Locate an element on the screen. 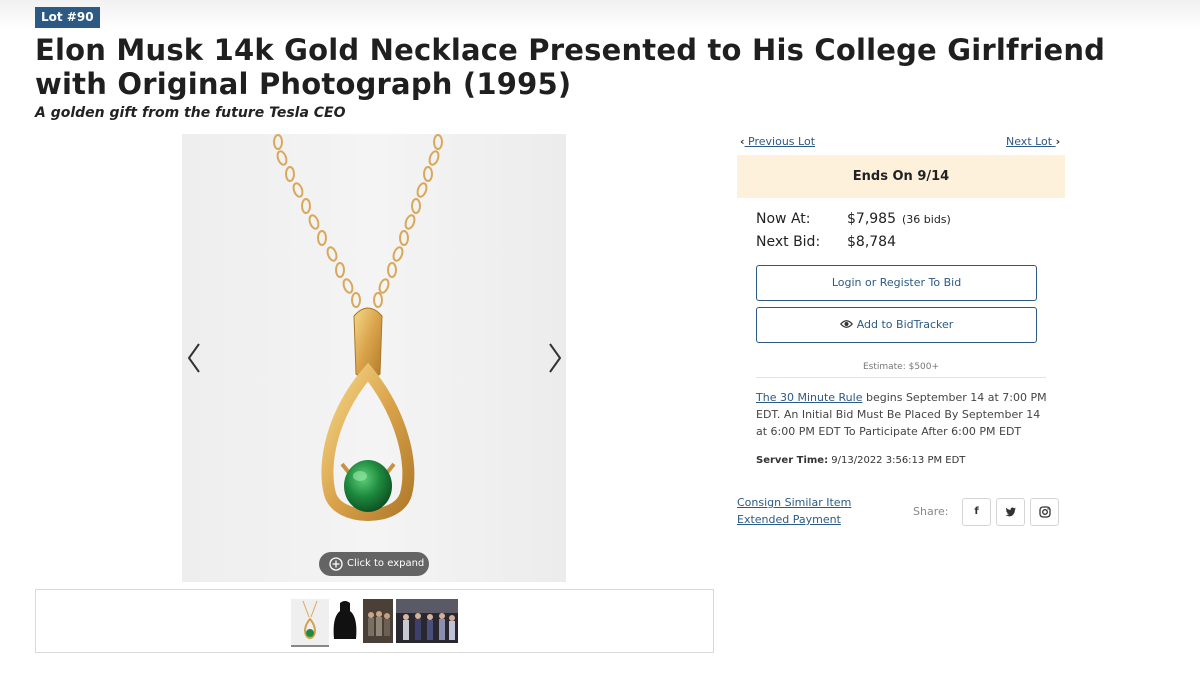 The height and width of the screenshot is (675, 1200). share-facebook-button: f is located at coordinates (976, 512).